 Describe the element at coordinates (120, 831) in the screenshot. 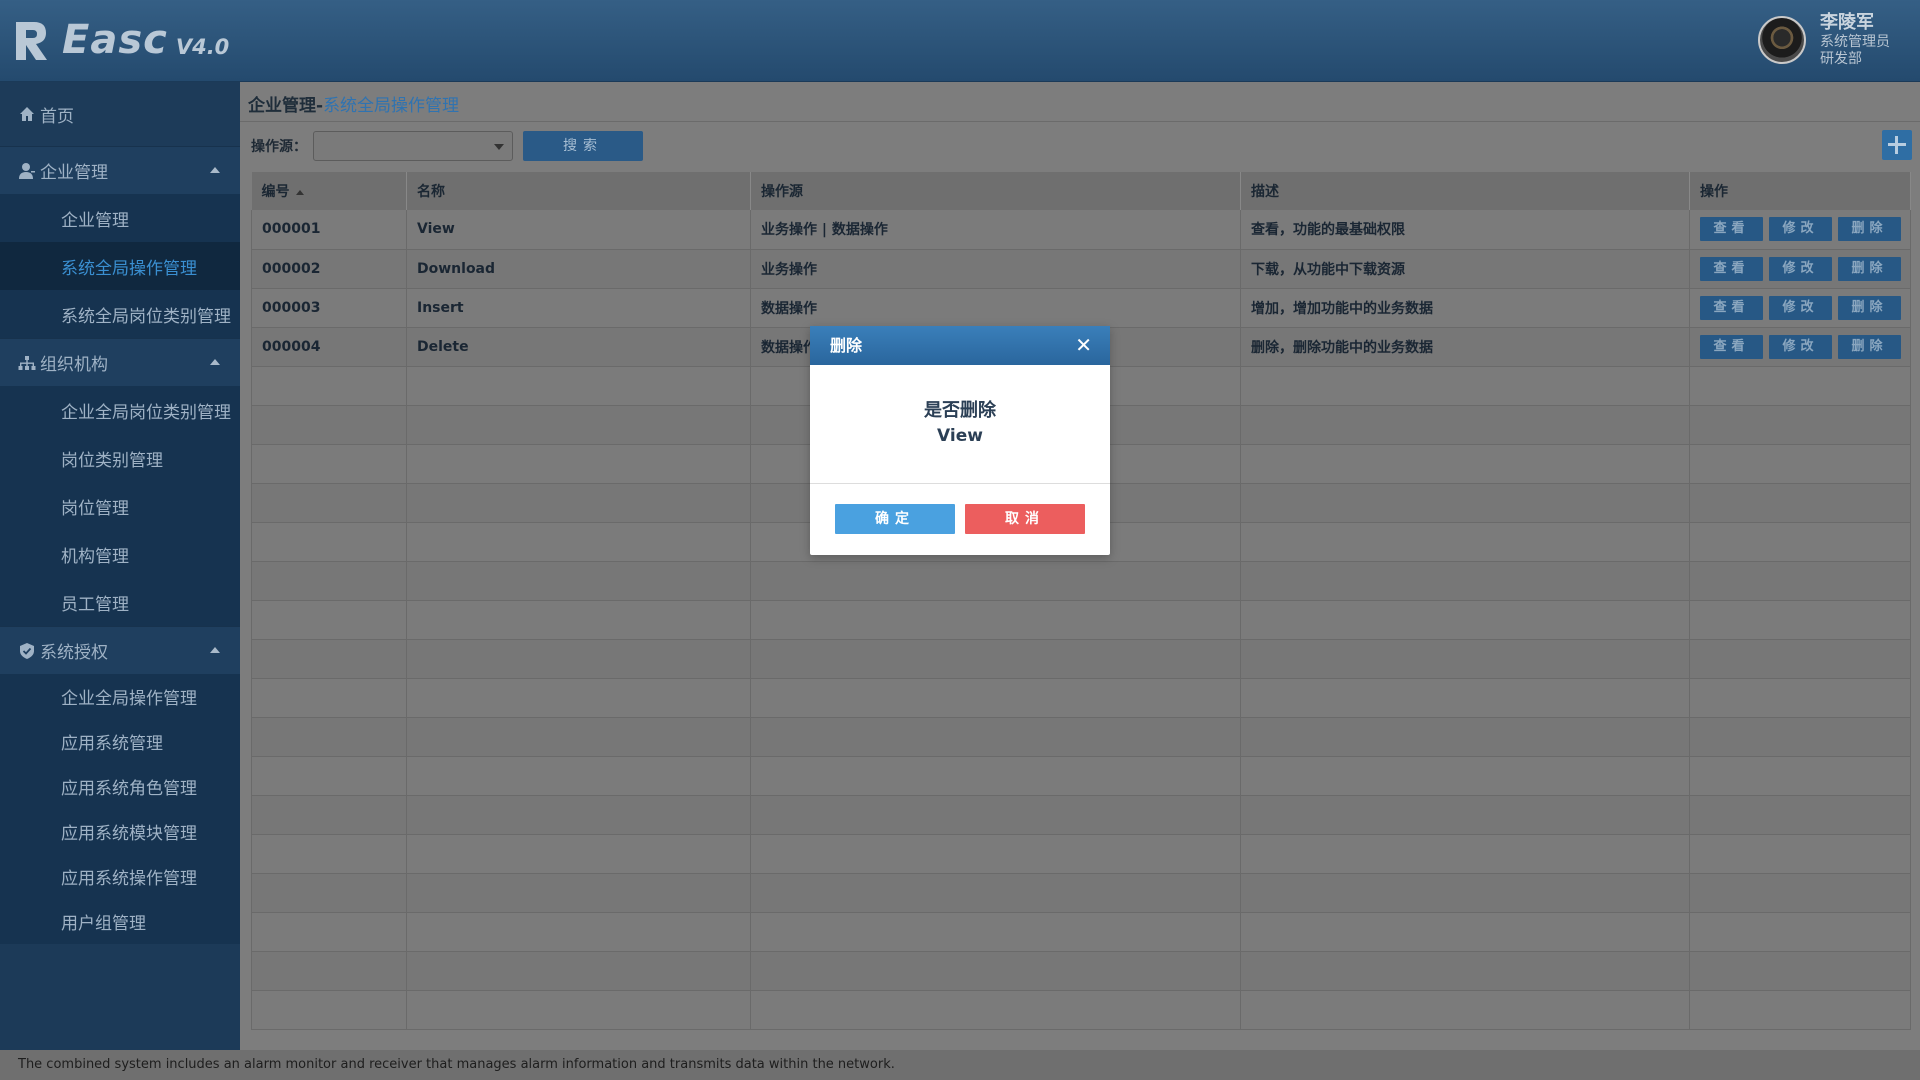

I see `sidebar-item-app-module: 应用系统模块管理` at that location.